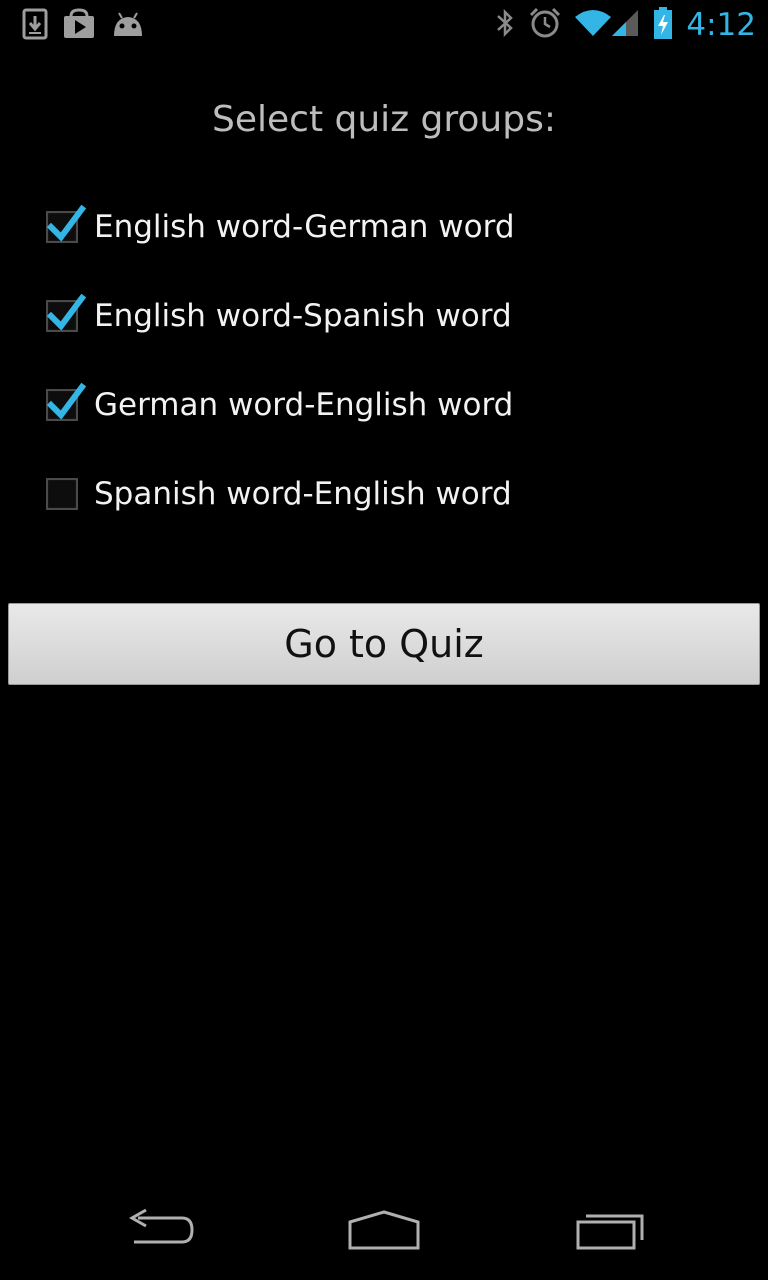 The height and width of the screenshot is (1280, 768). What do you see at coordinates (304, 226) in the screenshot?
I see `option-label: English word-German word` at bounding box center [304, 226].